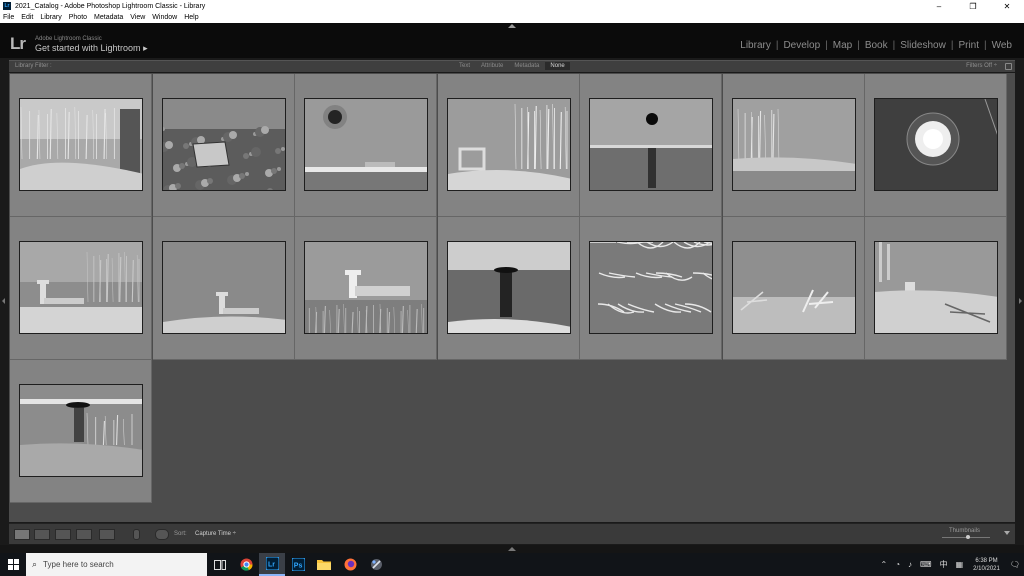  Describe the element at coordinates (84, 534) in the screenshot. I see `survey-view-icon` at that location.